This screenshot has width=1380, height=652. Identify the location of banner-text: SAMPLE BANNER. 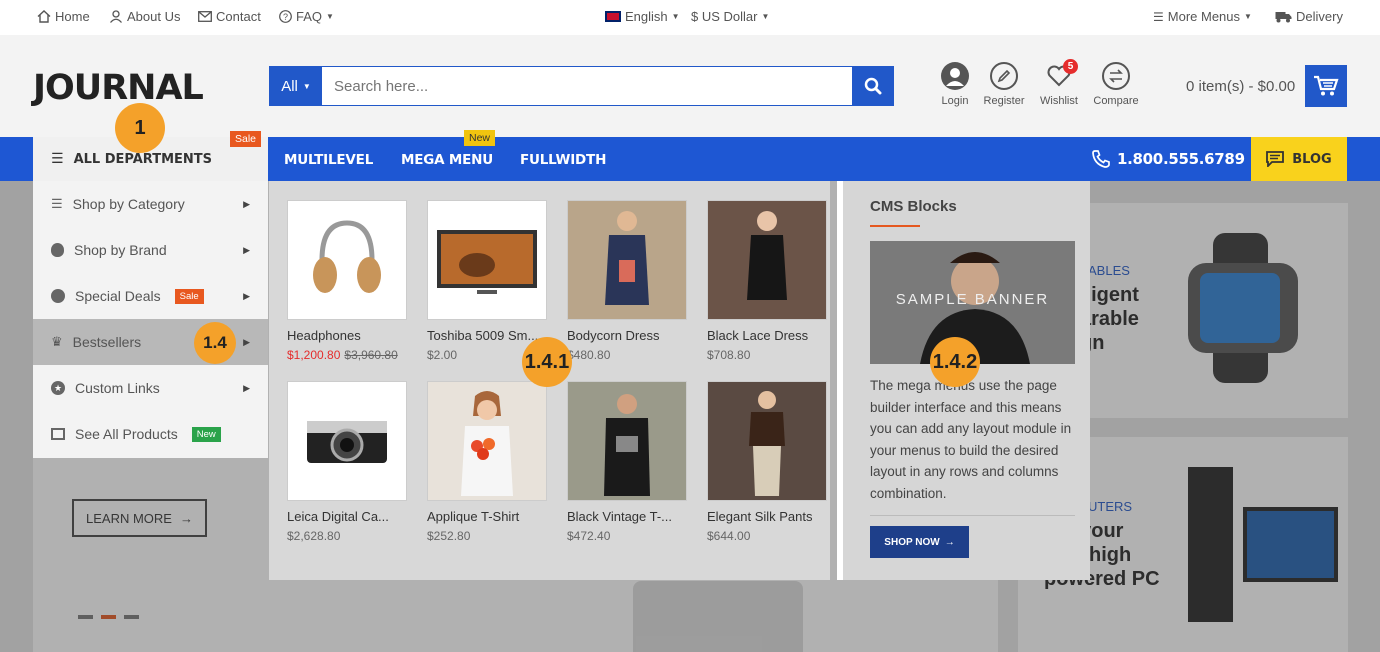
(972, 299).